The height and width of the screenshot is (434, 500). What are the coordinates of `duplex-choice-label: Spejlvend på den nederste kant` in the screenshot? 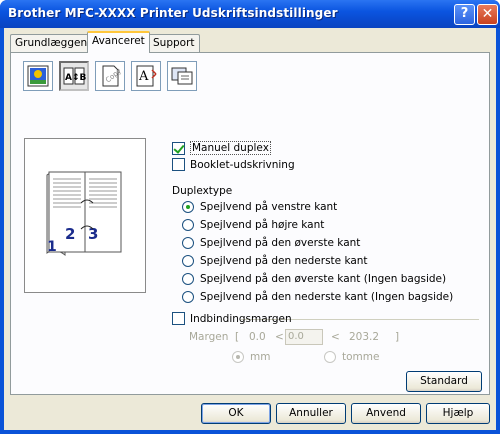 It's located at (284, 261).